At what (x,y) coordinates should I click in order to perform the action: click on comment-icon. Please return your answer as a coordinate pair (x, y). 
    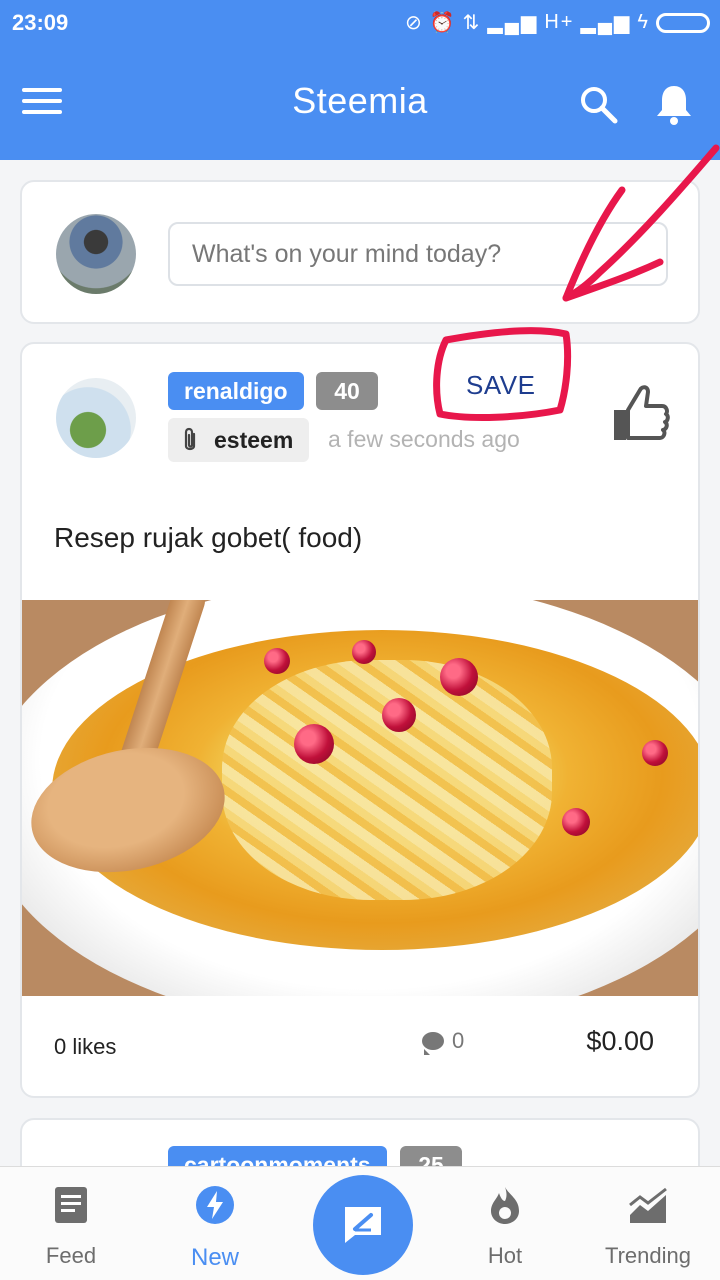
    Looking at the image, I should click on (433, 1043).